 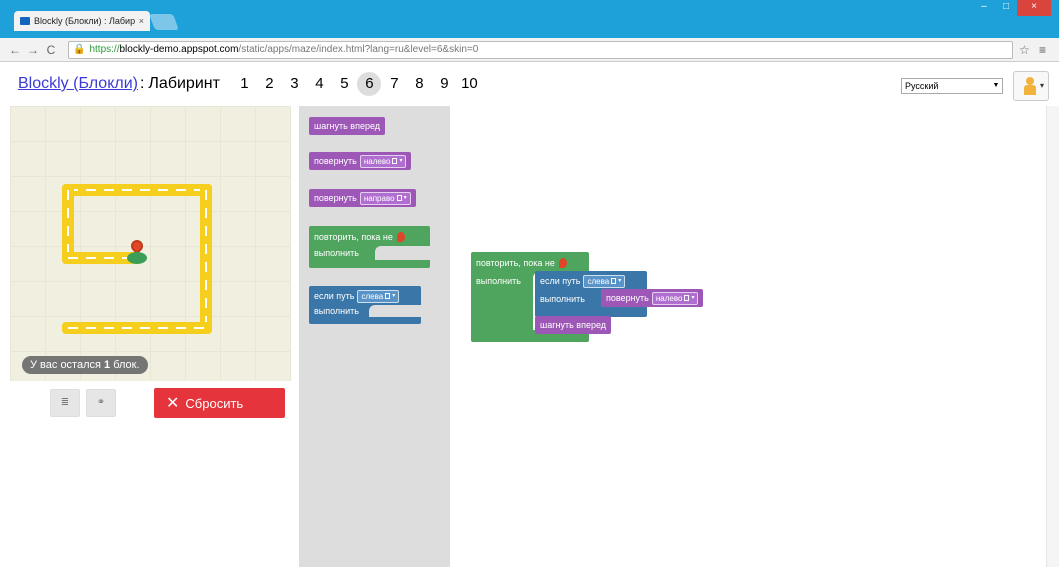 What do you see at coordinates (1052, 336) in the screenshot?
I see `page-scrollbar` at bounding box center [1052, 336].